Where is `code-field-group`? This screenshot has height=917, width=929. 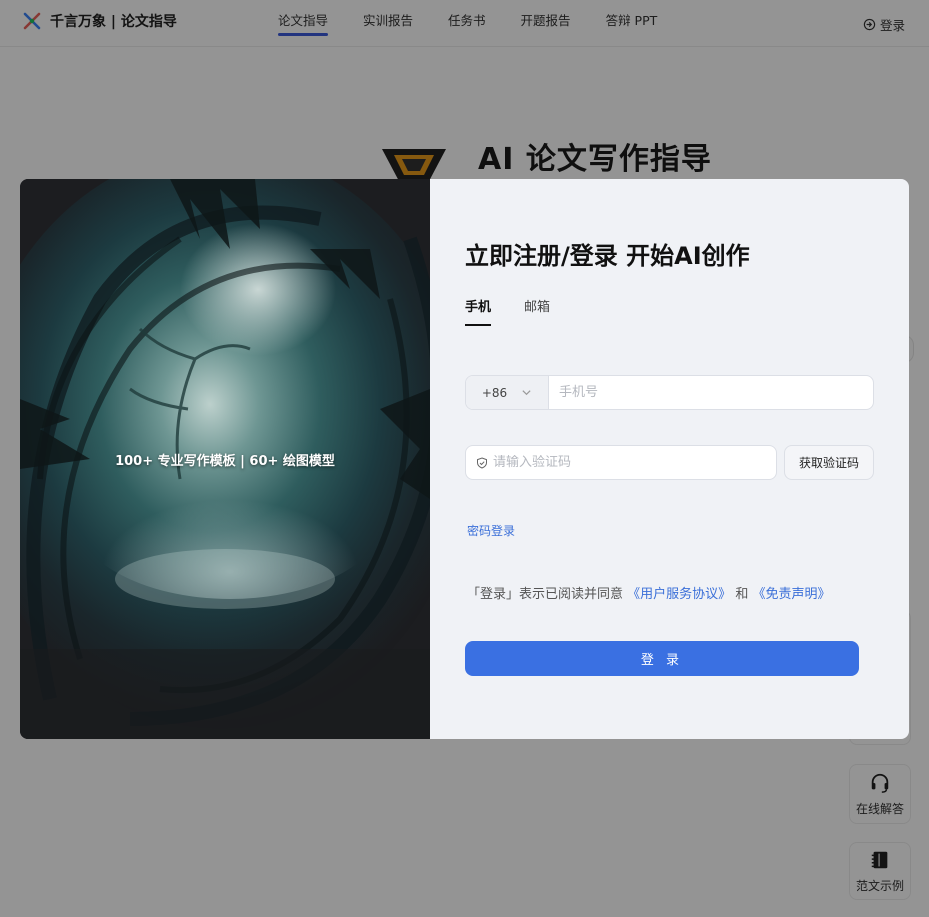
code-field-group is located at coordinates (621, 462).